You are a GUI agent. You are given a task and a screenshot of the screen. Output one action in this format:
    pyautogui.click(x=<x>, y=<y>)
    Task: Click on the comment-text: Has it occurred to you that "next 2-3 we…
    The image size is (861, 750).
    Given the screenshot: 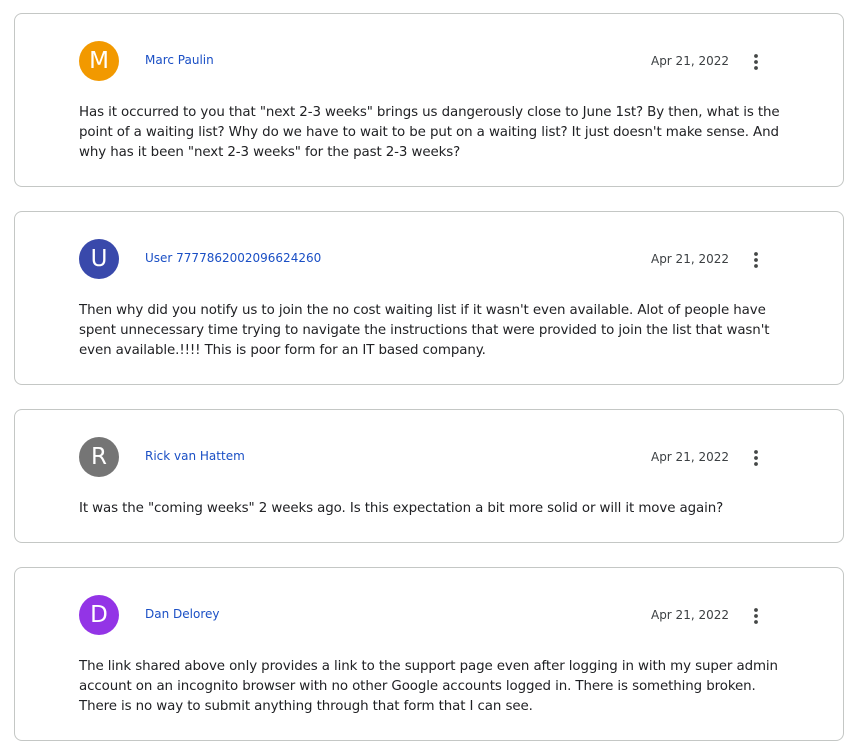 What is the action you would take?
    pyautogui.click(x=429, y=132)
    